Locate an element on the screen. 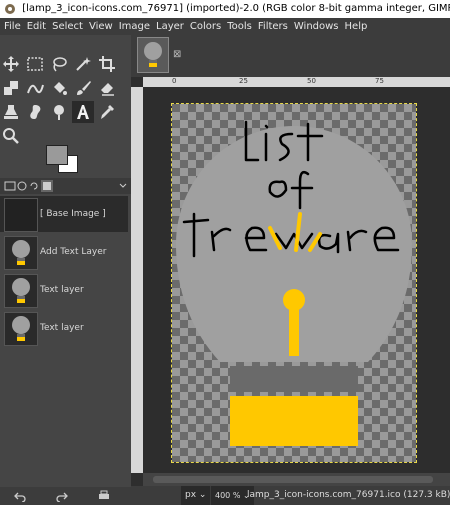 The image size is (450, 505). vertical-ruler is located at coordinates (137, 280).